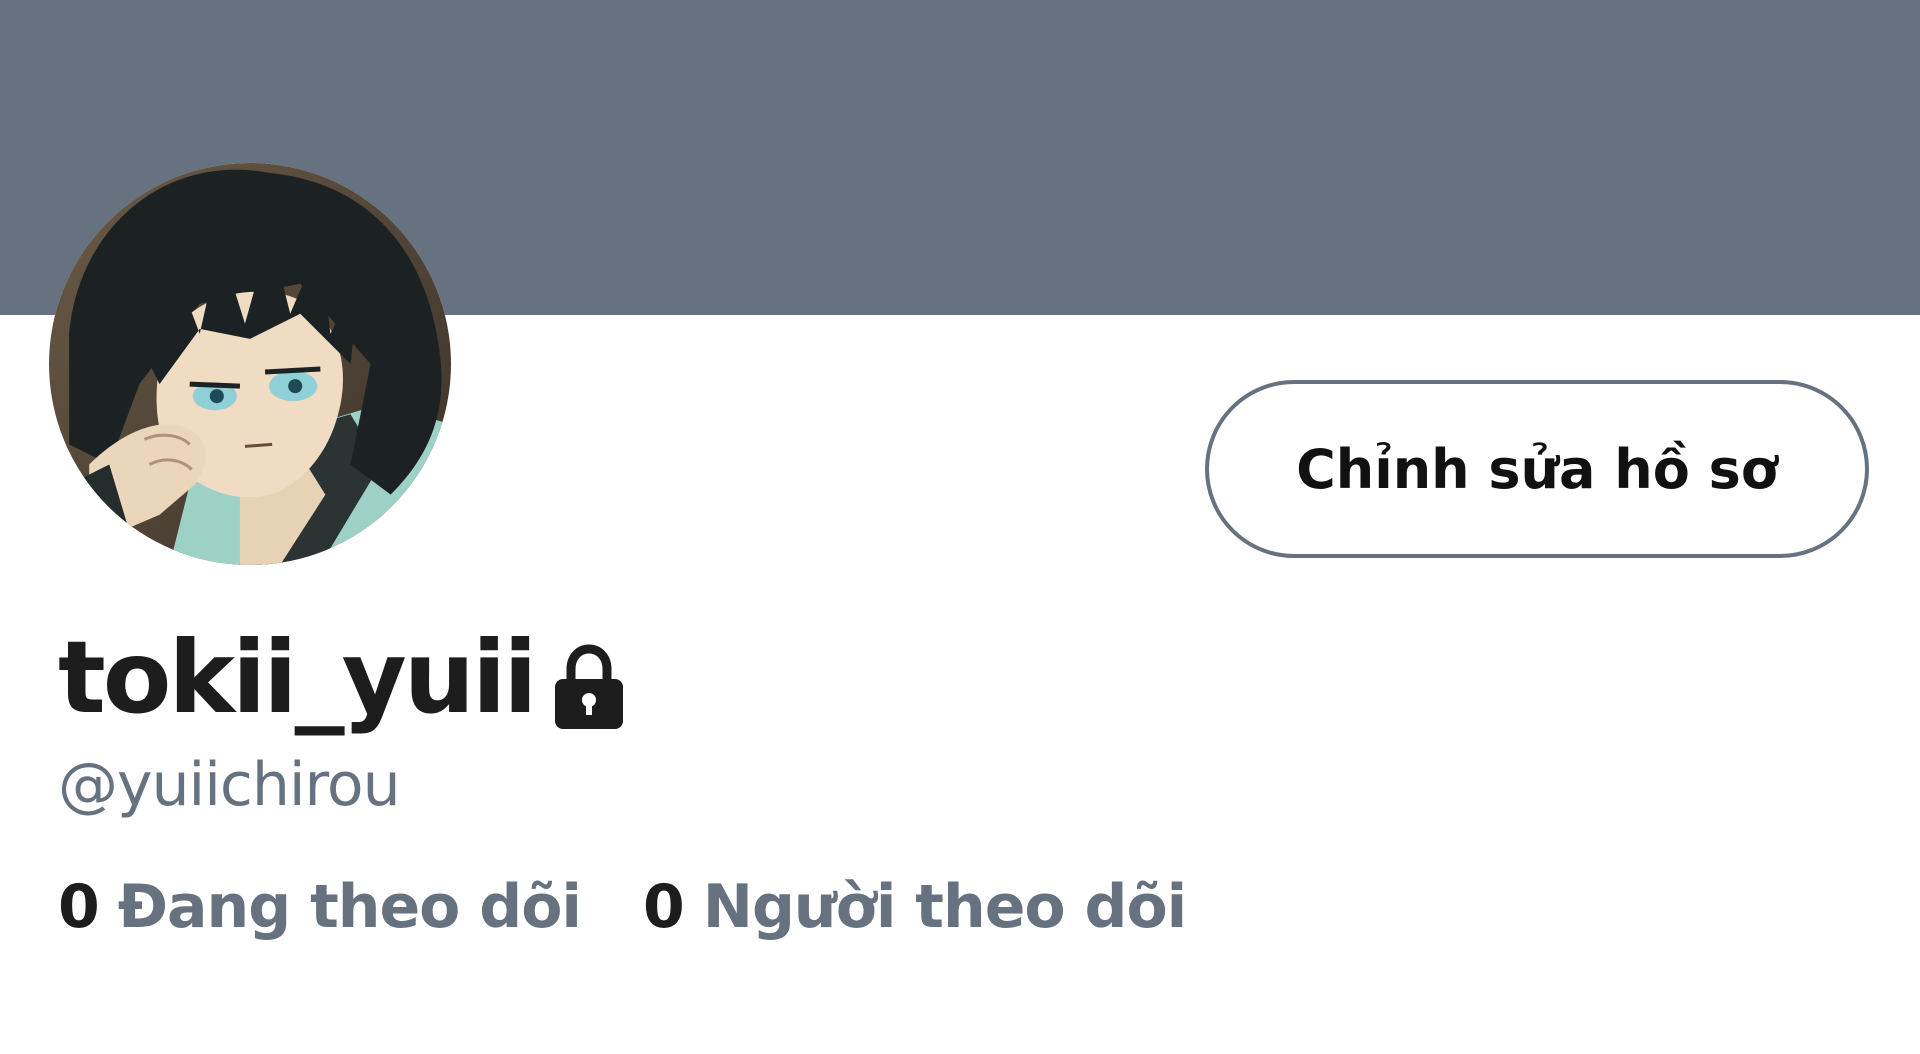  I want to click on following-count: 0, so click(79, 907).